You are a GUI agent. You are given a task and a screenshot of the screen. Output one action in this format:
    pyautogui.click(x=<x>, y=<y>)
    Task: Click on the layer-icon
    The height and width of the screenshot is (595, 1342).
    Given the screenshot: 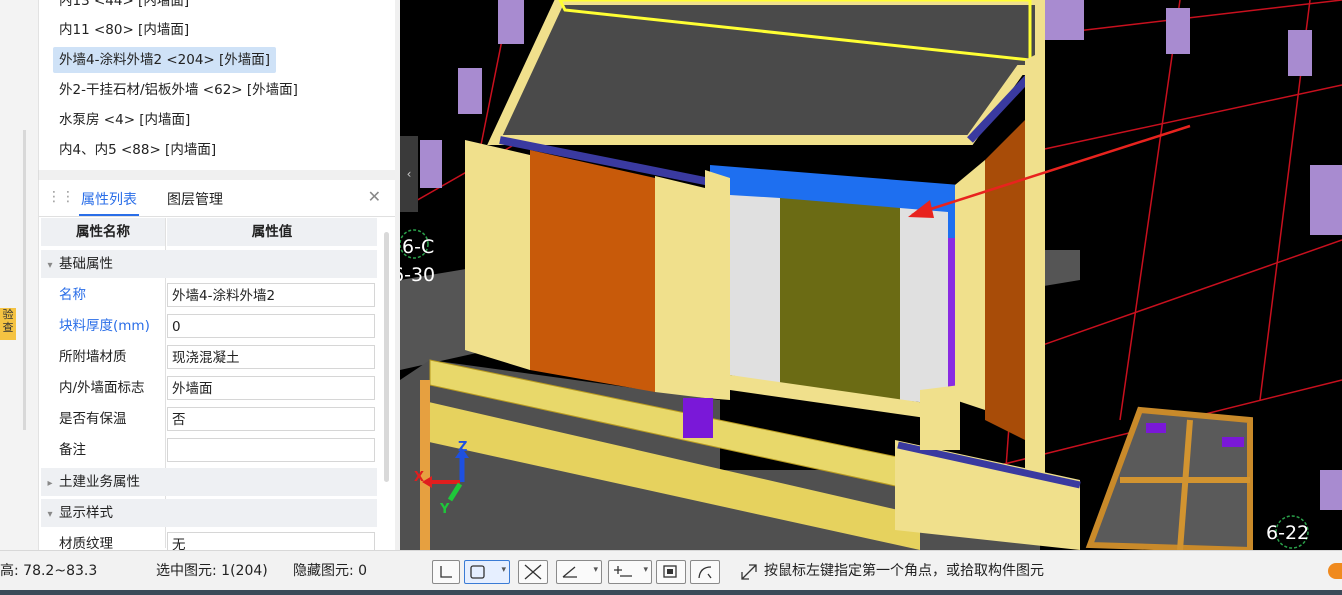 What is the action you would take?
    pyautogui.click(x=670, y=571)
    